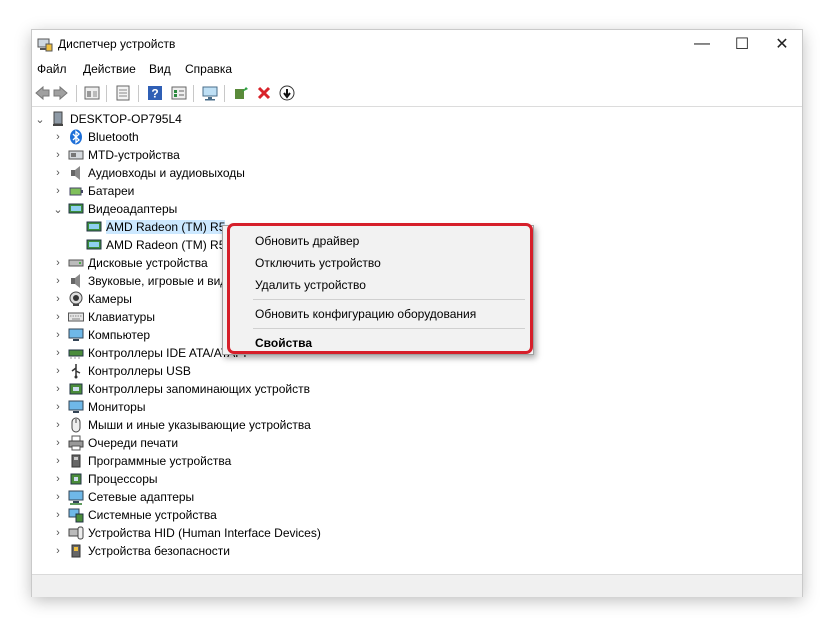 The image size is (834, 627). What do you see at coordinates (147, 245) in the screenshot?
I see `tree-item-amd-radeon-2: AMD Radeon (TM) R5` at bounding box center [147, 245].